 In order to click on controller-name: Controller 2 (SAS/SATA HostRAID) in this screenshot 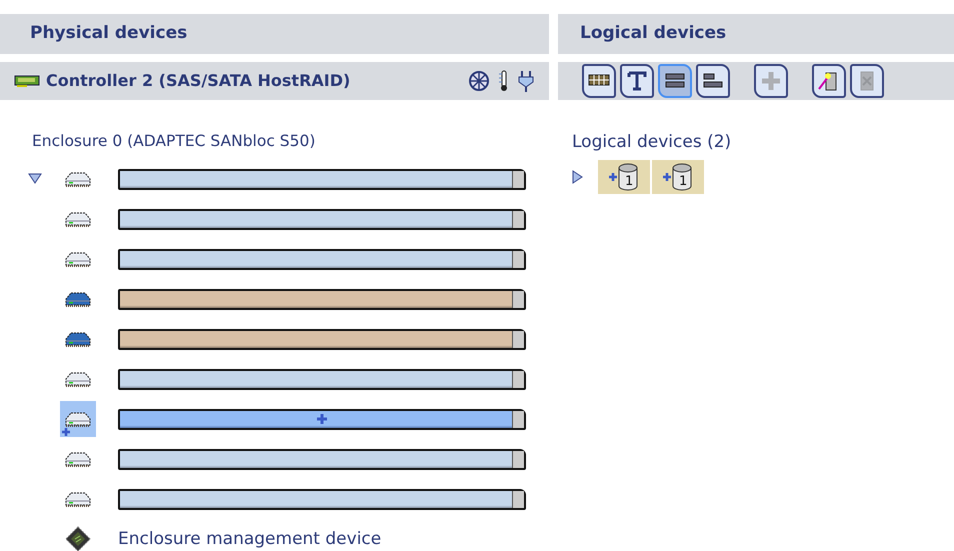, I will do `click(198, 81)`.